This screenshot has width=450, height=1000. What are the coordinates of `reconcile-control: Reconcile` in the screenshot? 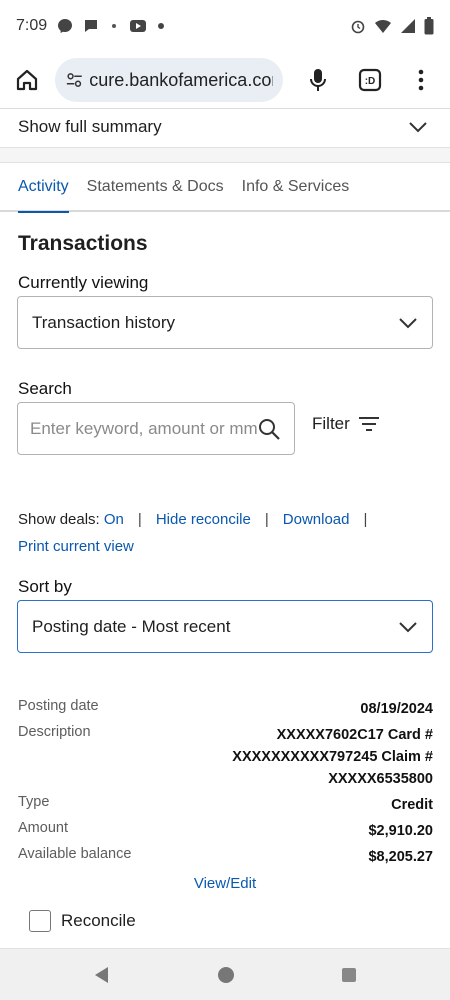 It's located at (82, 921).